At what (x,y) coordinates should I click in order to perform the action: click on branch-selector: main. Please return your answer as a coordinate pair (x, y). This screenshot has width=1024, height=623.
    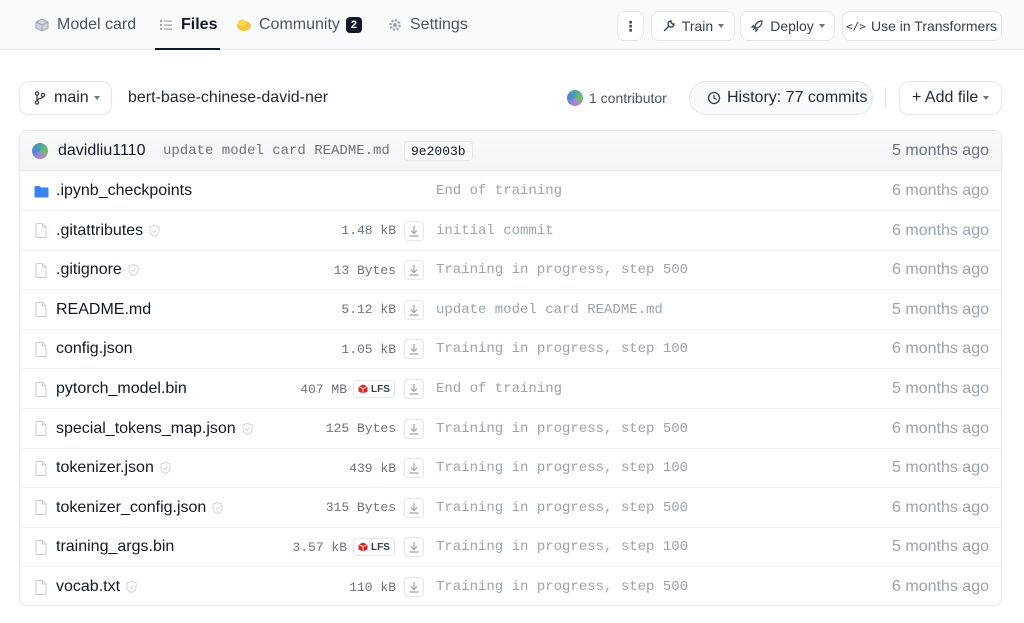
    Looking at the image, I should click on (65, 98).